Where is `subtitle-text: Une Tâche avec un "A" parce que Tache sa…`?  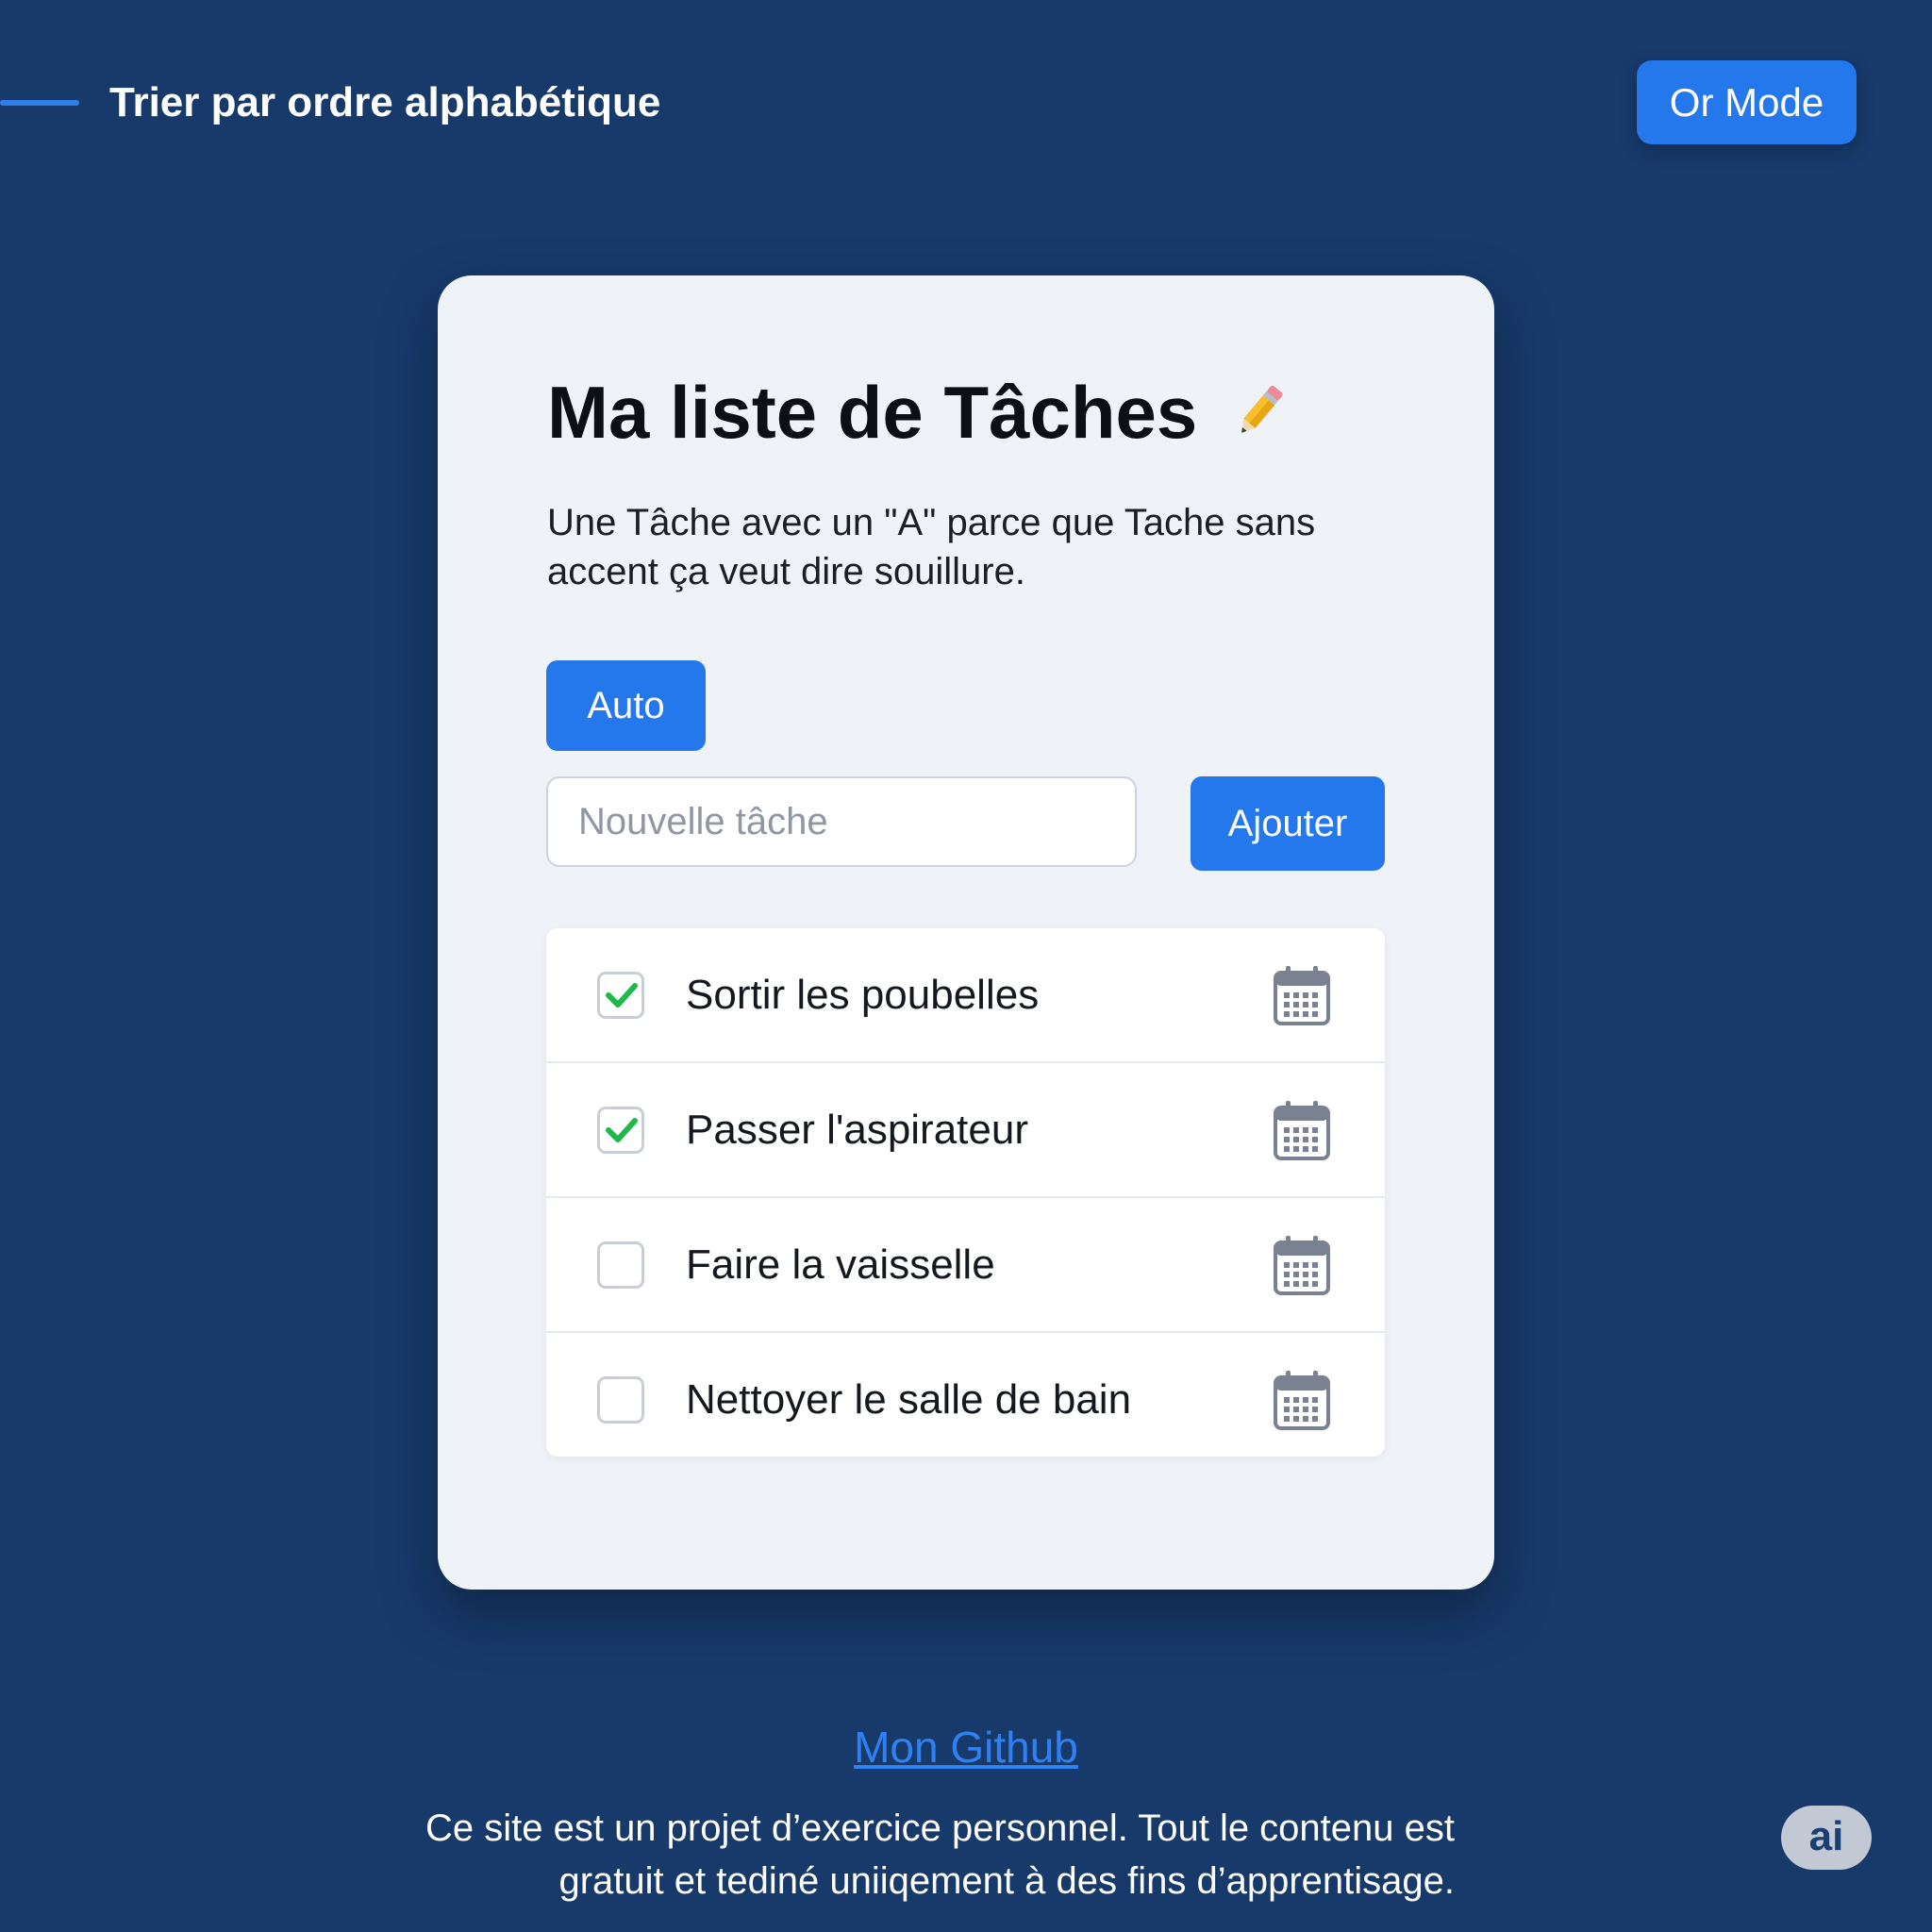
subtitle-text: Une Tâche avec un "A" parce que Tache sa… is located at coordinates (931, 547).